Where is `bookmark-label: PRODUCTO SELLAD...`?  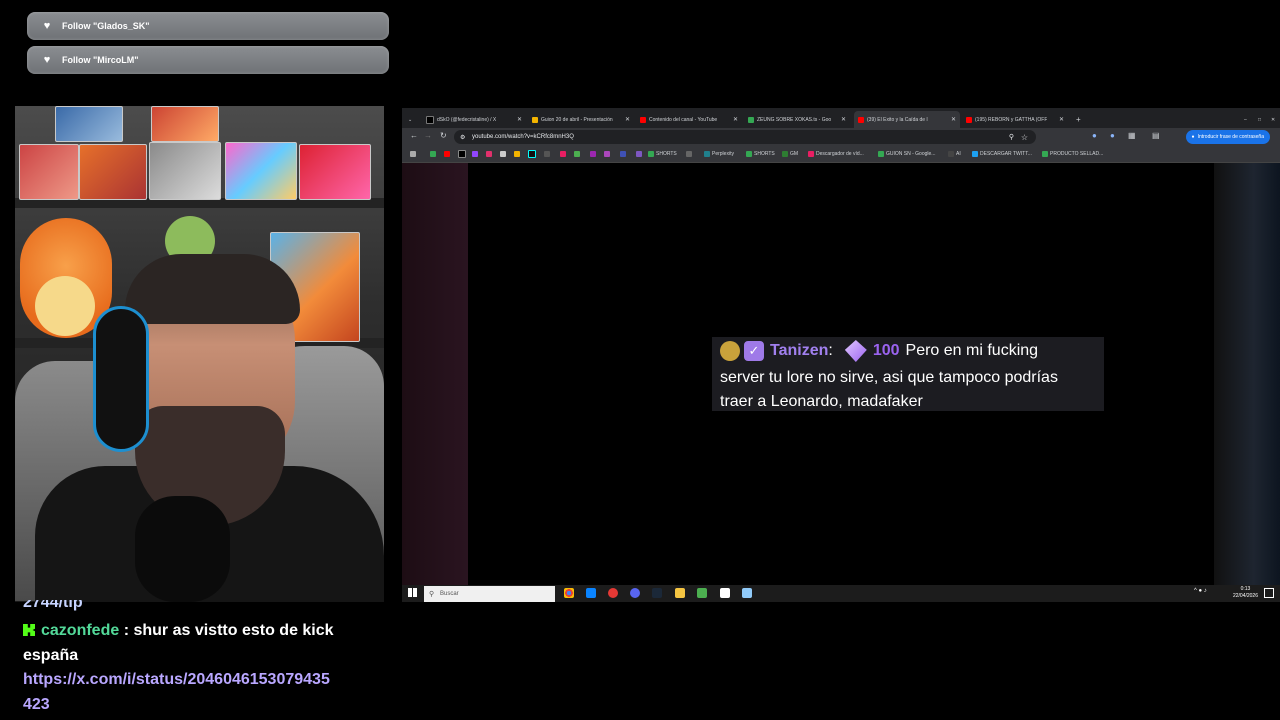 bookmark-label: PRODUCTO SELLAD... is located at coordinates (1077, 154).